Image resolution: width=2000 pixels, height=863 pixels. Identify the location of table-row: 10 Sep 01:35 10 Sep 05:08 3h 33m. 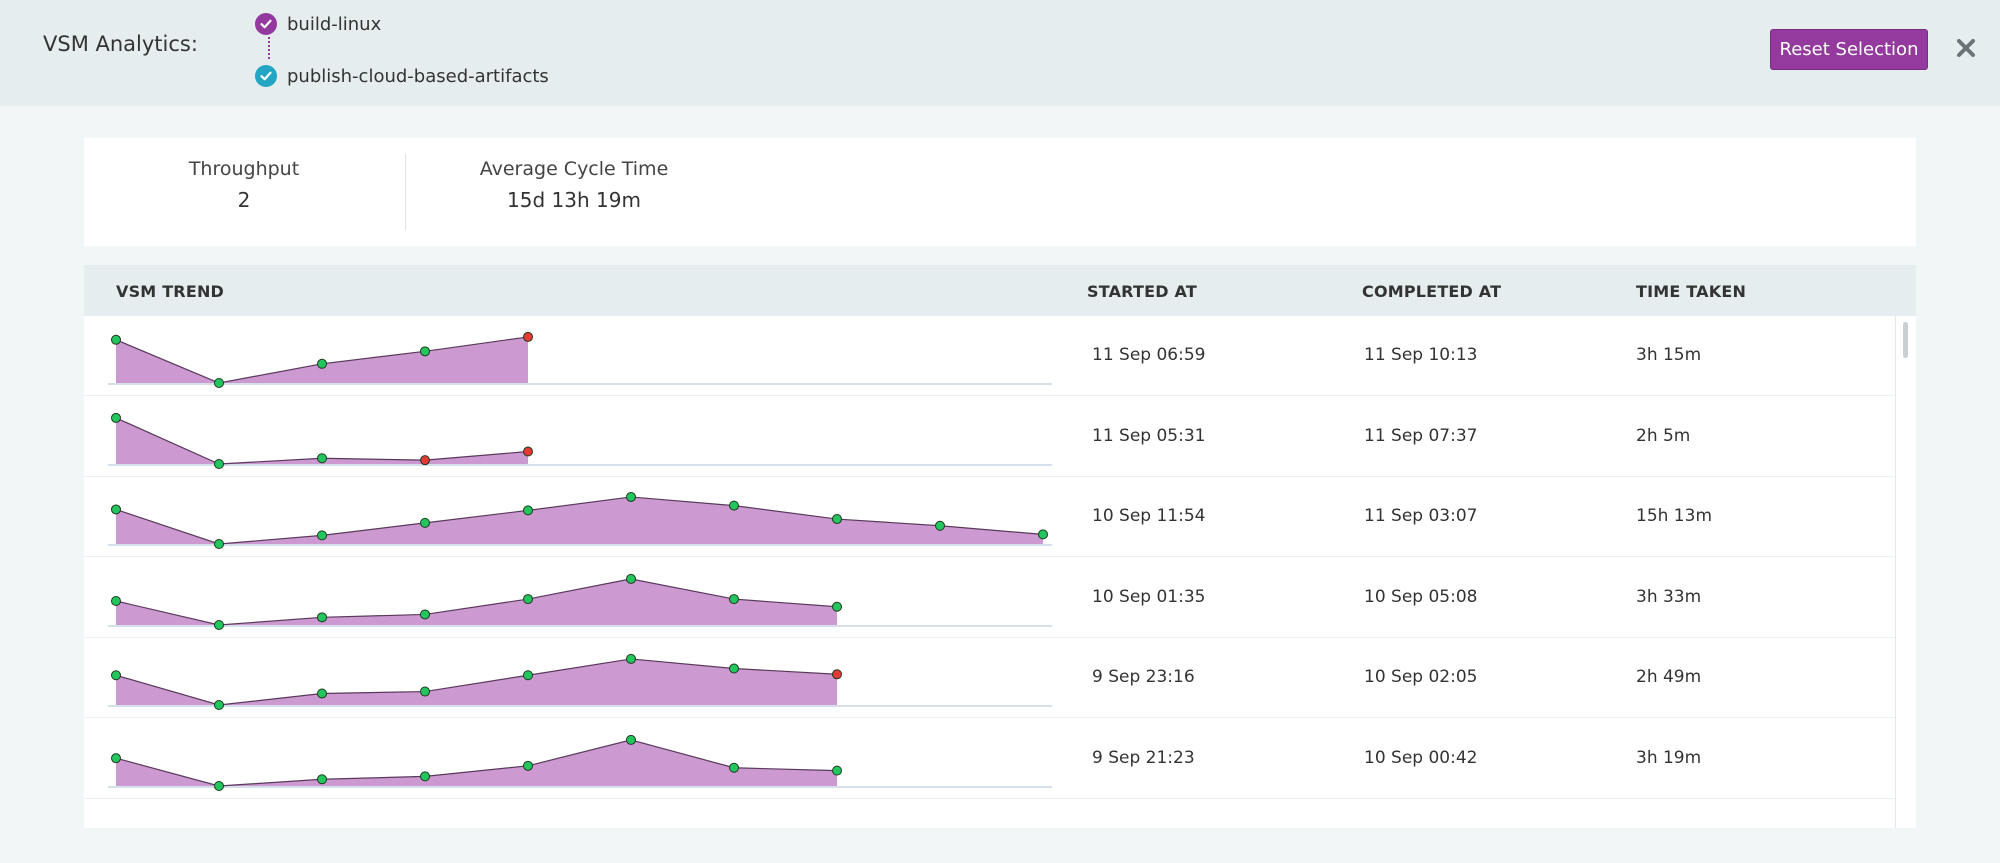
(989, 598).